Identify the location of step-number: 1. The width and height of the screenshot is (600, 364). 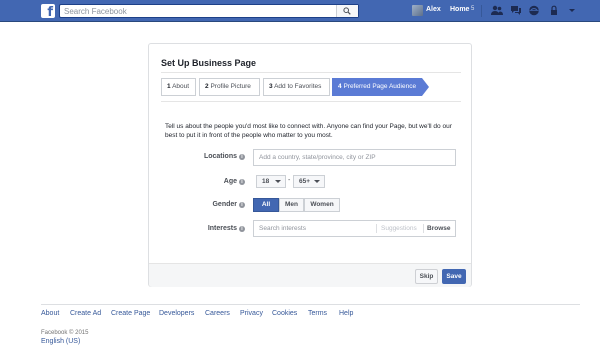
(169, 86).